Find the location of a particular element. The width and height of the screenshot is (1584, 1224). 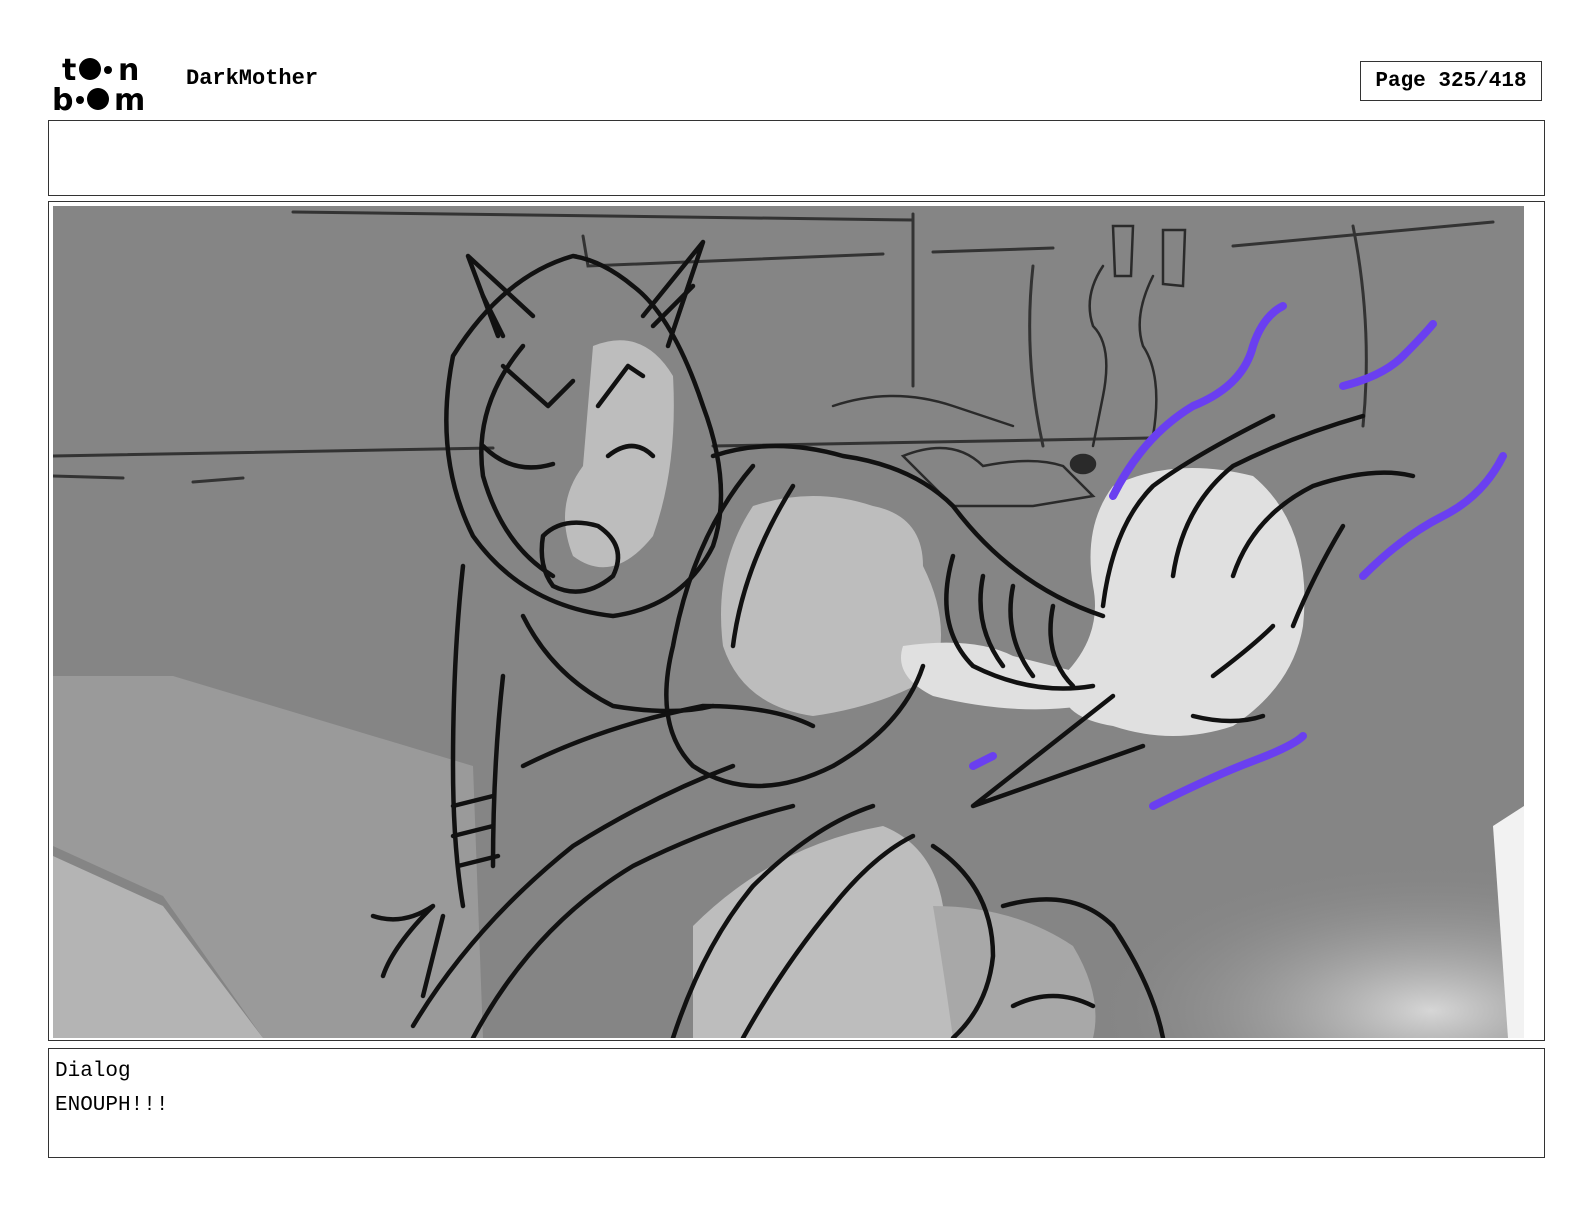

svg-text: b is located at coordinates (62, 98).